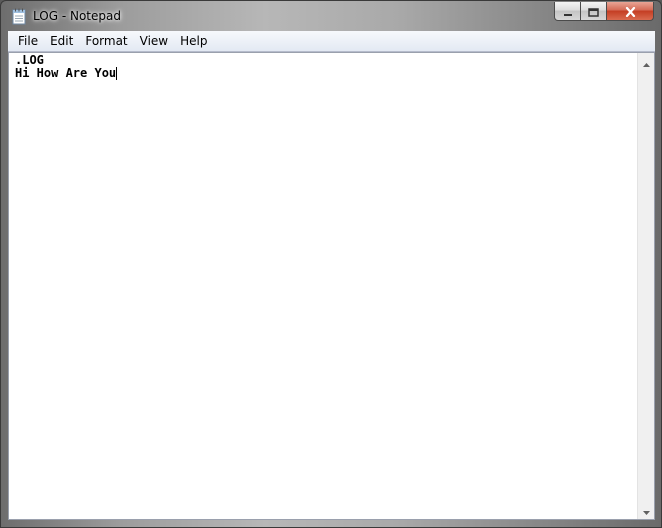 The height and width of the screenshot is (528, 662). I want to click on editor-text: .LOG Hi How Are You, so click(66, 67).